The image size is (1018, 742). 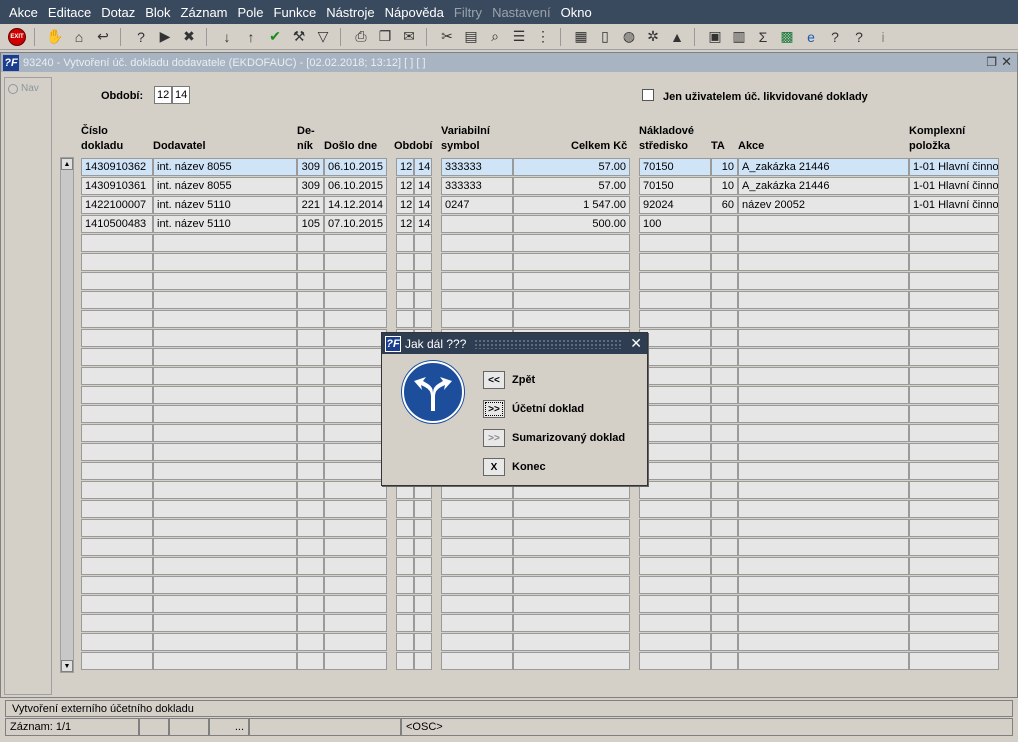 I want to click on query-run-icon: ▶, so click(x=165, y=37).